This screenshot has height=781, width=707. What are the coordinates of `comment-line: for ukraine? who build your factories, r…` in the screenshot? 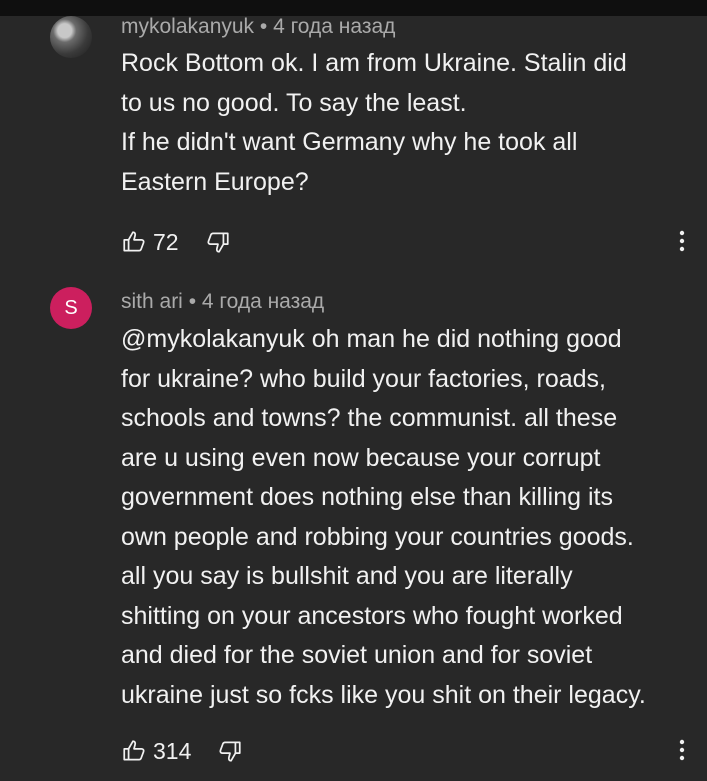 It's located at (363, 378).